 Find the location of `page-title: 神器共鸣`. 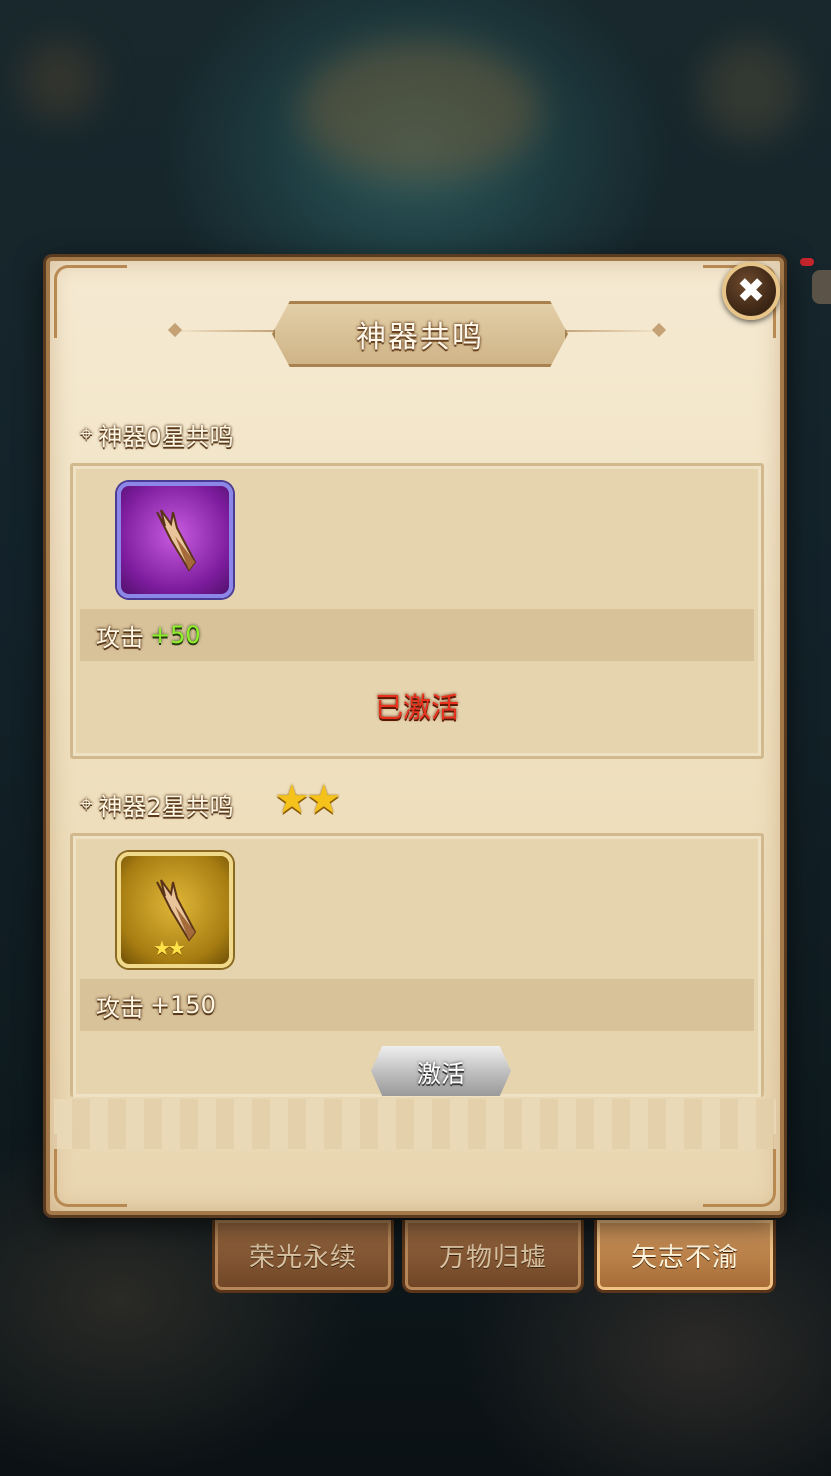

page-title: 神器共鸣 is located at coordinates (420, 337).